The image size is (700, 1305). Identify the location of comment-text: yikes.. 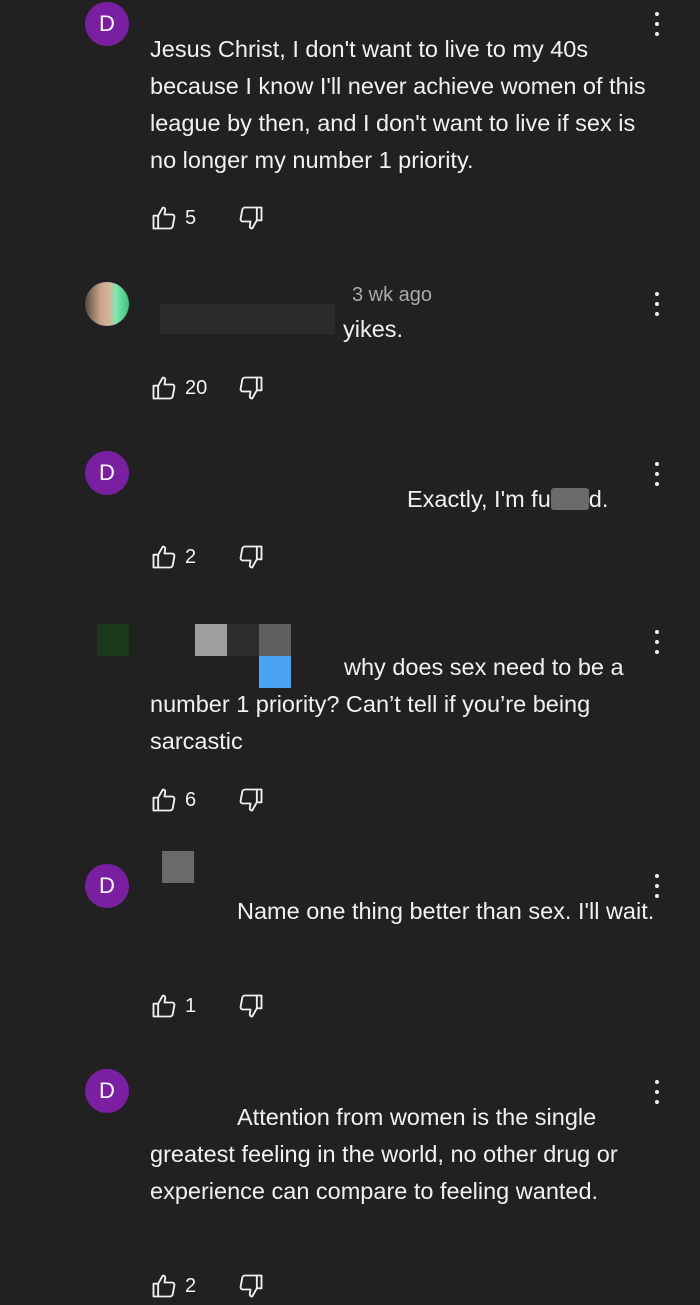
(373, 329).